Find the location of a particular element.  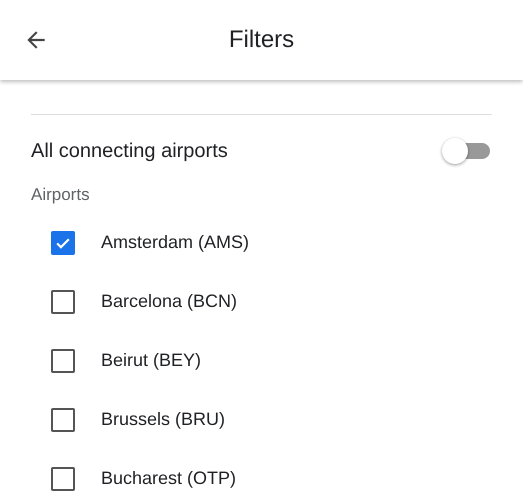

airport-label: Brussels (BRU) is located at coordinates (163, 419).